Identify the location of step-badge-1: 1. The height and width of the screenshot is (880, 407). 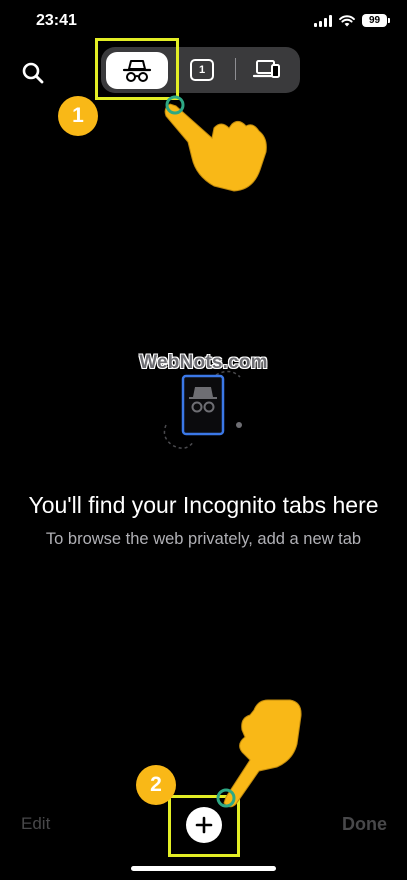
(78, 116).